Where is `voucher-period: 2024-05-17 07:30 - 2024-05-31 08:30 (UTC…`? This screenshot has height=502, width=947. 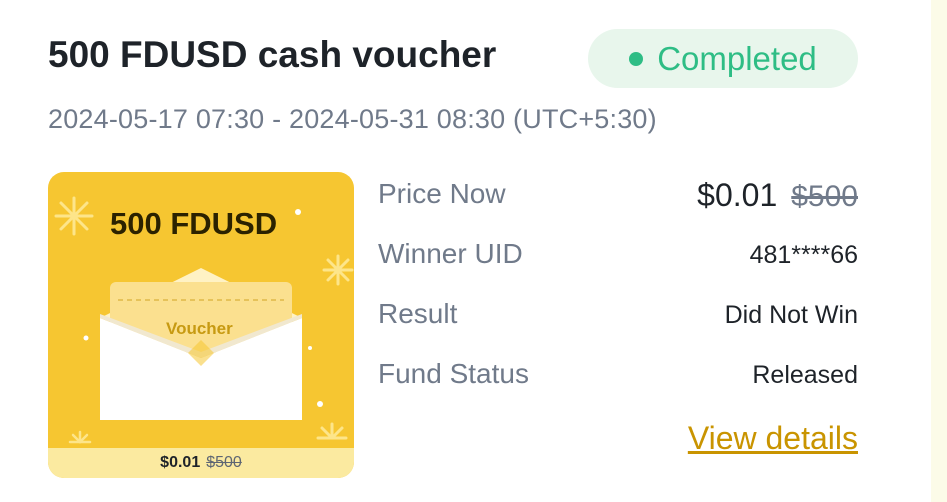
voucher-period: 2024-05-17 07:30 - 2024-05-31 08:30 (UTC… is located at coordinates (352, 119).